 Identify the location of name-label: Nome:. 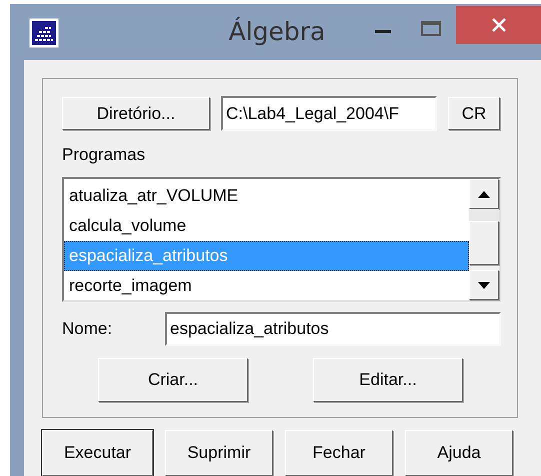
(88, 329).